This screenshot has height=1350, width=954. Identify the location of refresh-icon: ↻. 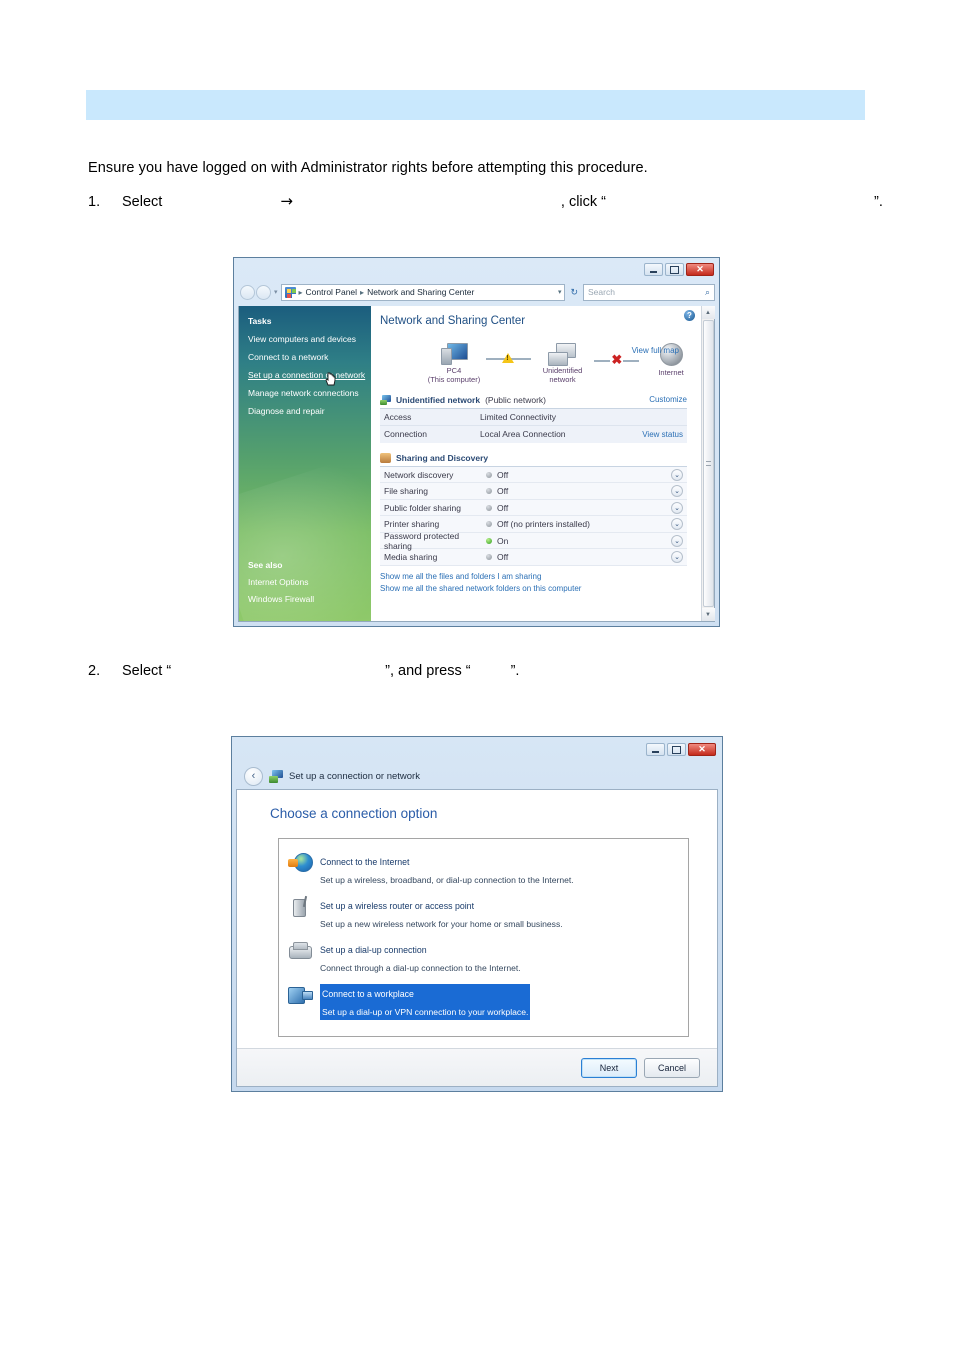
(574, 292).